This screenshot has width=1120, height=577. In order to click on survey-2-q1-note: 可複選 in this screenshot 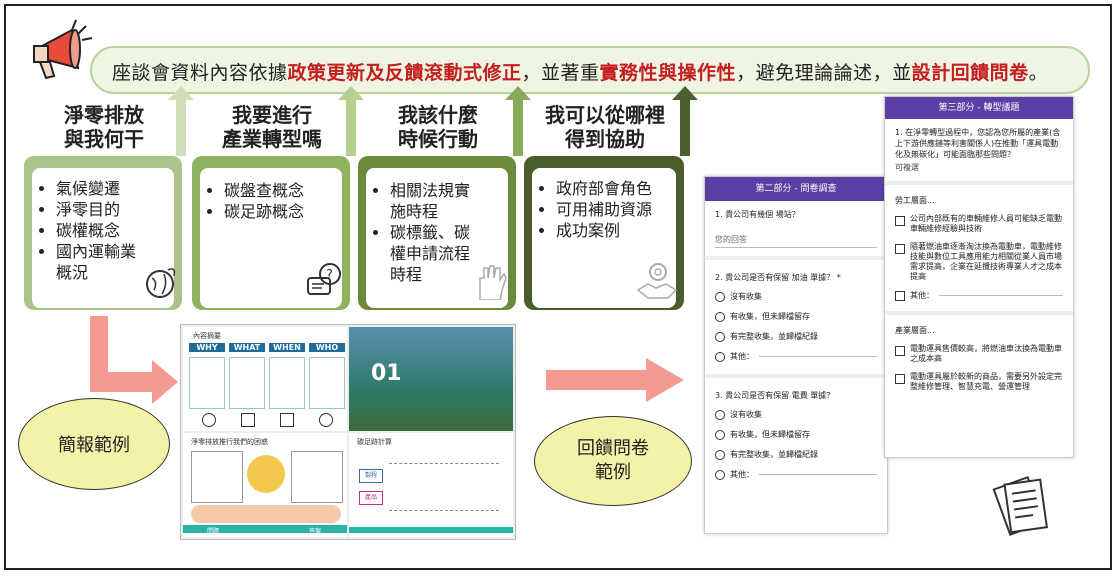, I will do `click(907, 167)`.